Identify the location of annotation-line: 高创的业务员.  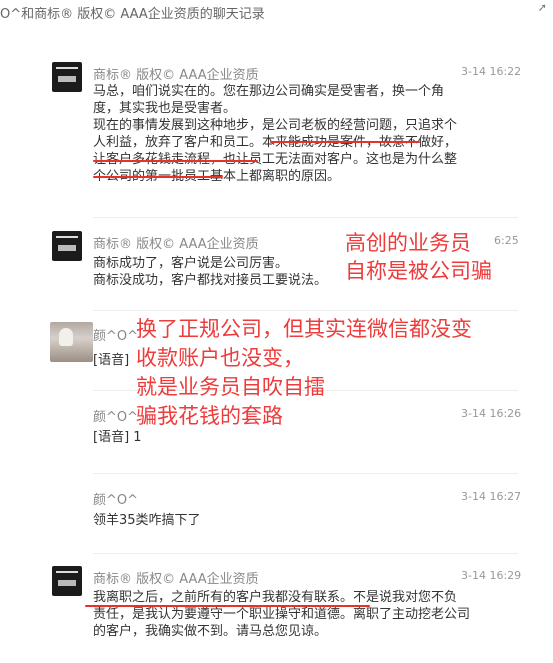
(408, 243).